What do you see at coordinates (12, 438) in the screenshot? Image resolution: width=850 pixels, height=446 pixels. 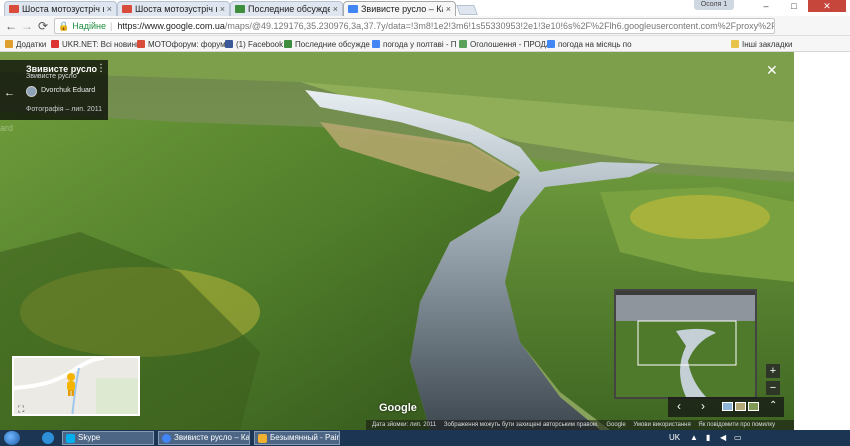 I see `start-button` at bounding box center [12, 438].